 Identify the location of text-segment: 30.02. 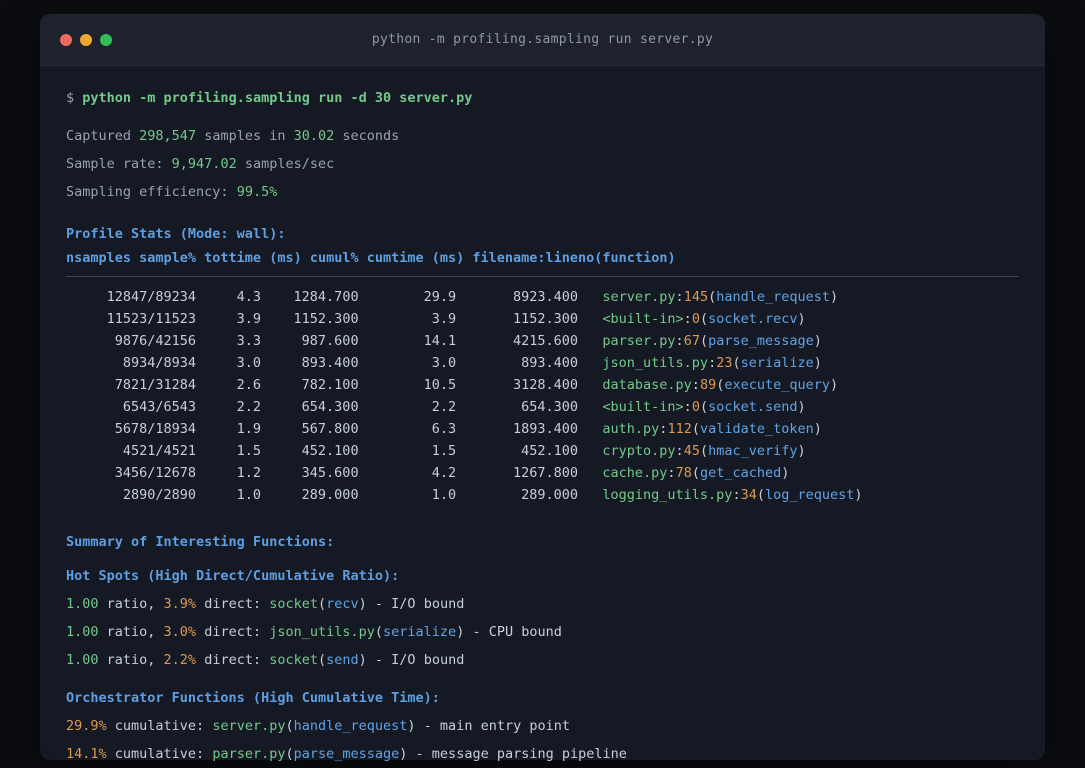
(314, 136).